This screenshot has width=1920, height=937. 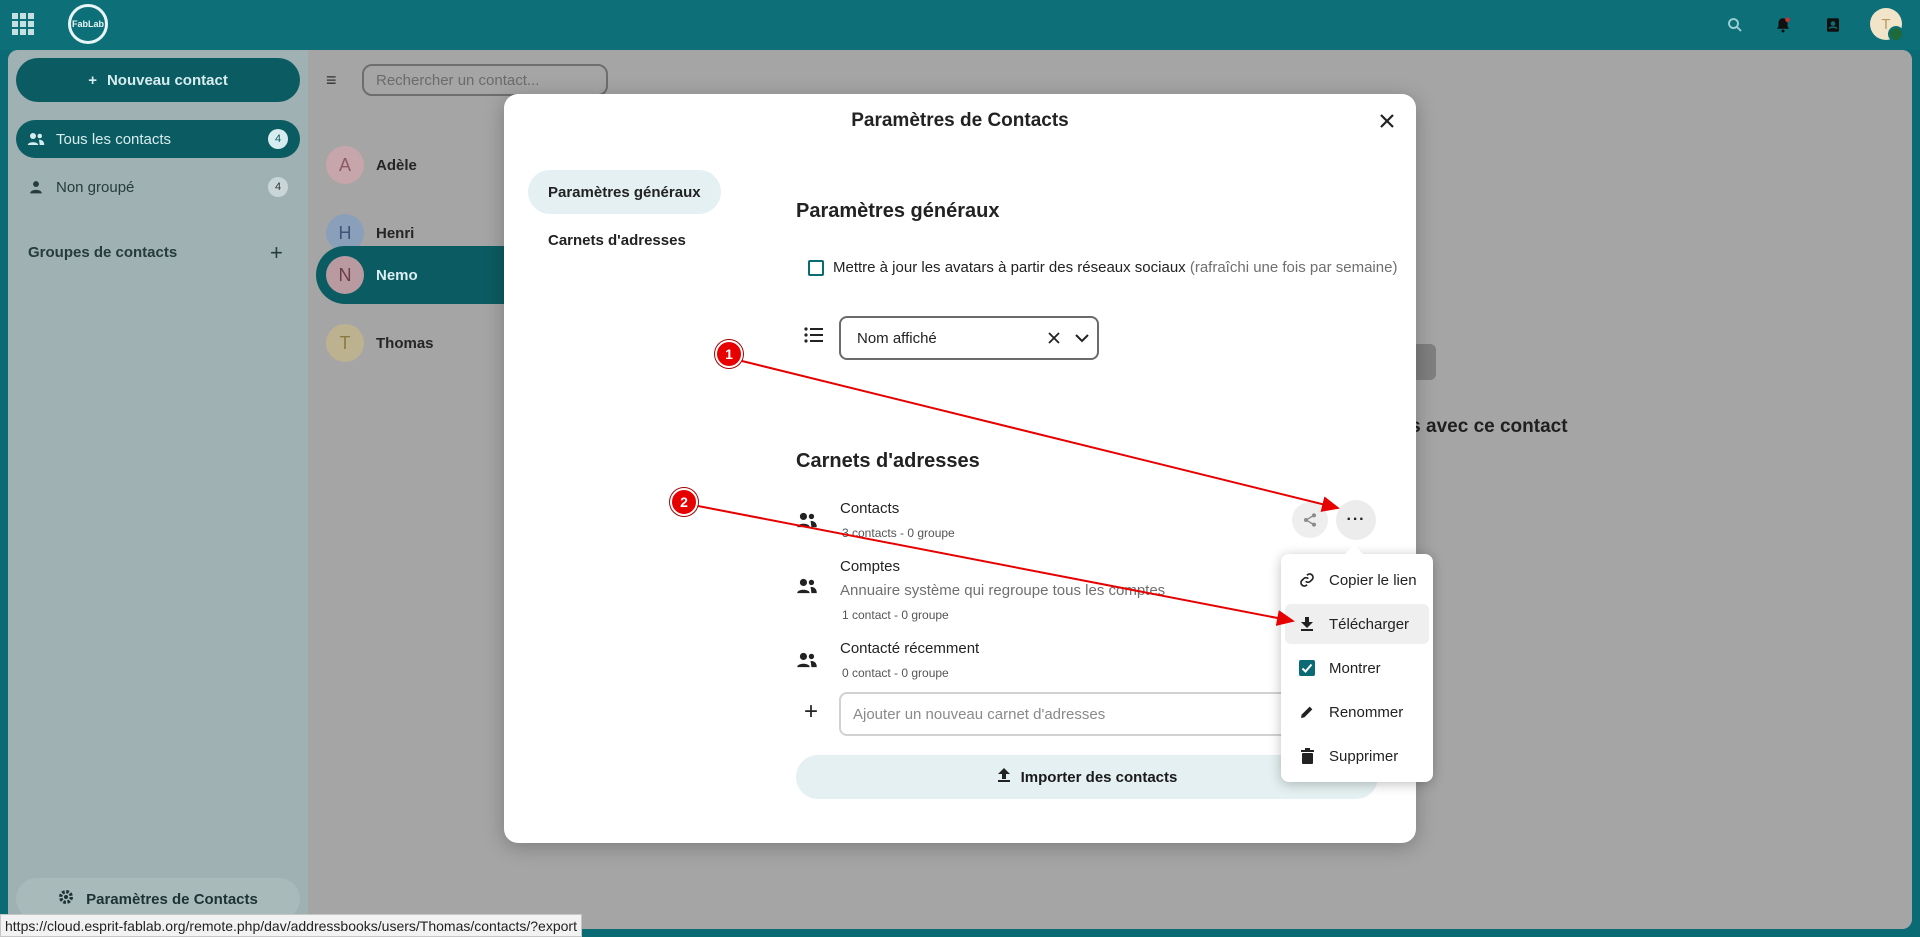 I want to click on contact-name: Adèle, so click(x=396, y=165).